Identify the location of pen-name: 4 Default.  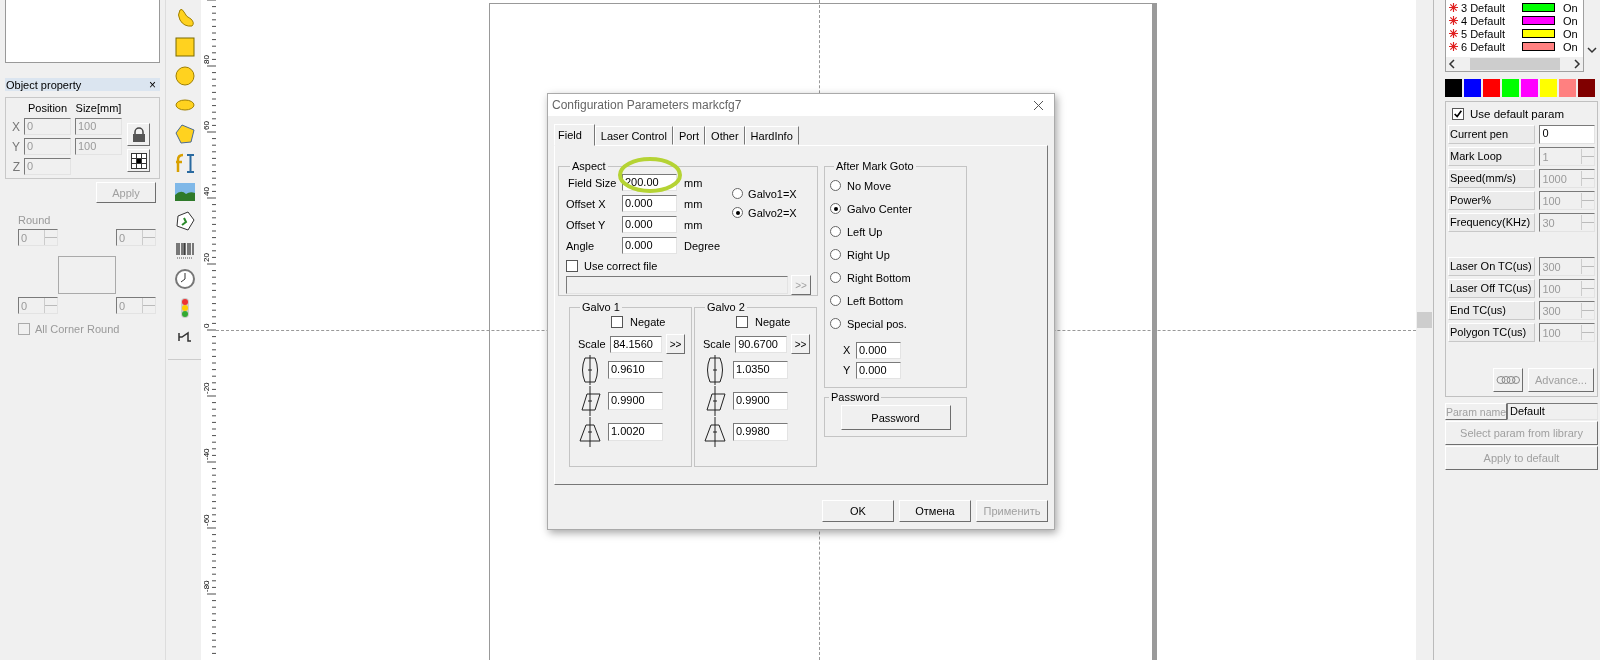
(1484, 20).